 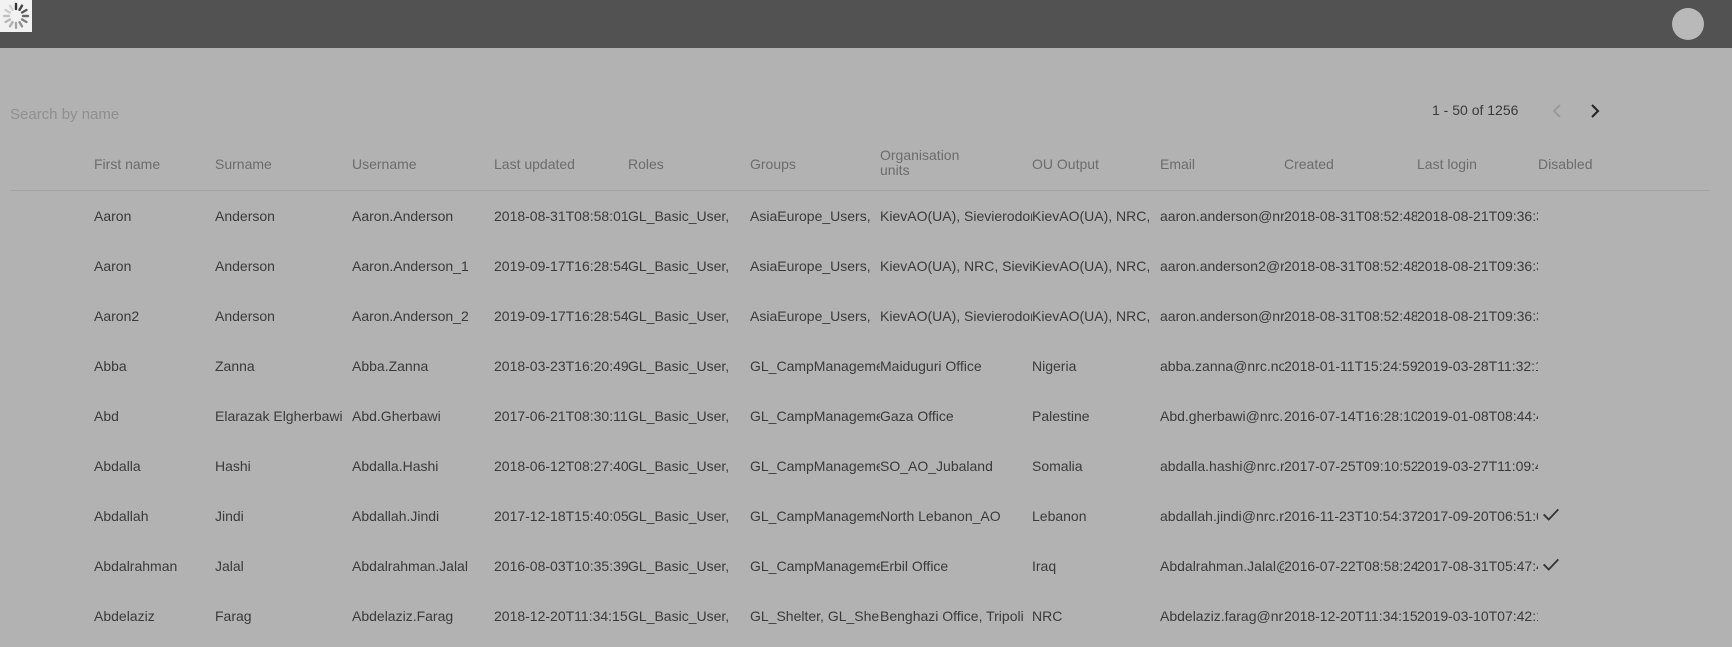 What do you see at coordinates (229, 566) in the screenshot?
I see `cell-surname: Jalal` at bounding box center [229, 566].